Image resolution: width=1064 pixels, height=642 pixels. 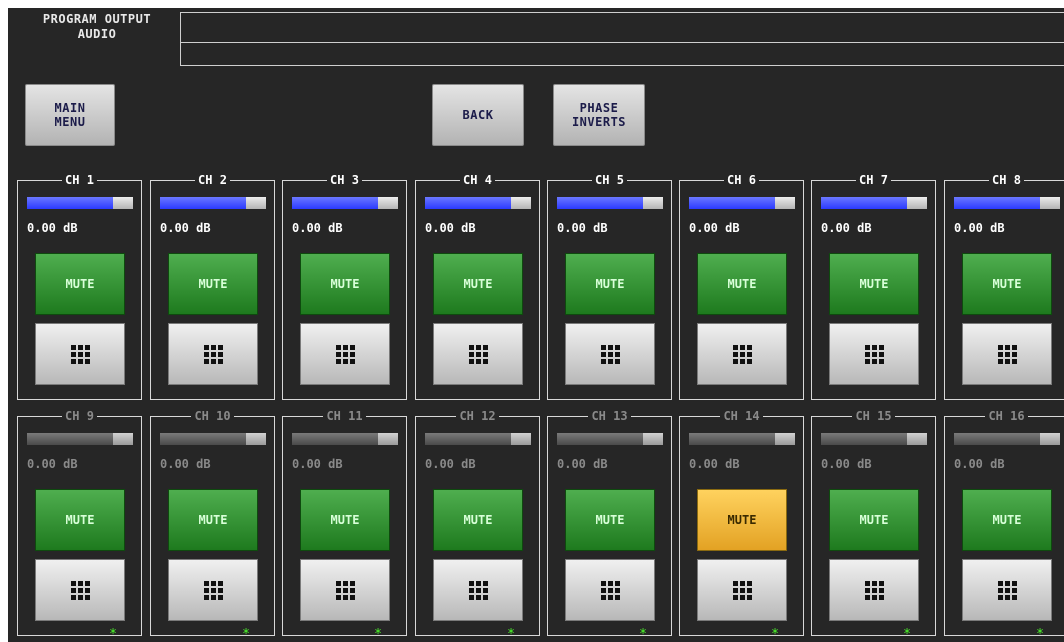 I want to click on channel-strip: CH 6 0.00 dB MUTE, so click(x=741, y=286).